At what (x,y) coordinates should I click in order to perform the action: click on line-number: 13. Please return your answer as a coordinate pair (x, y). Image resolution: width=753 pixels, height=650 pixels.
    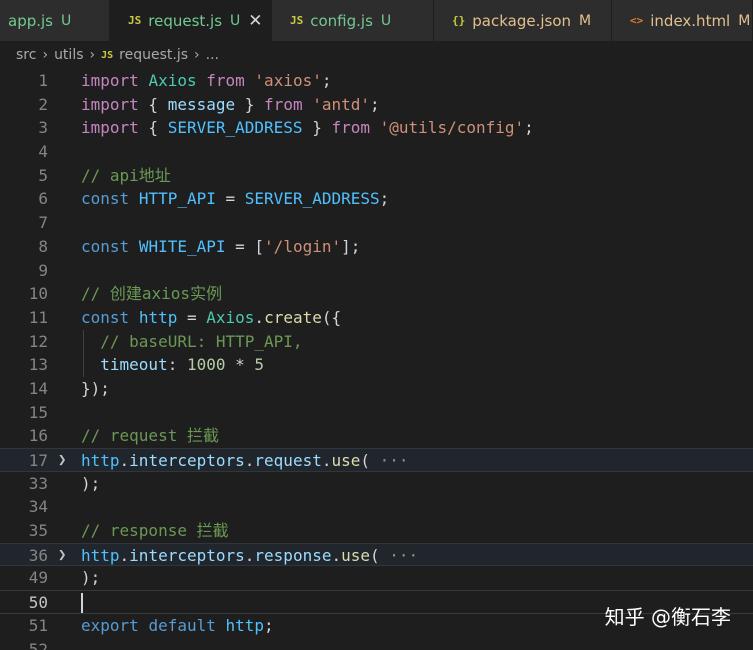
    Looking at the image, I should click on (38, 365).